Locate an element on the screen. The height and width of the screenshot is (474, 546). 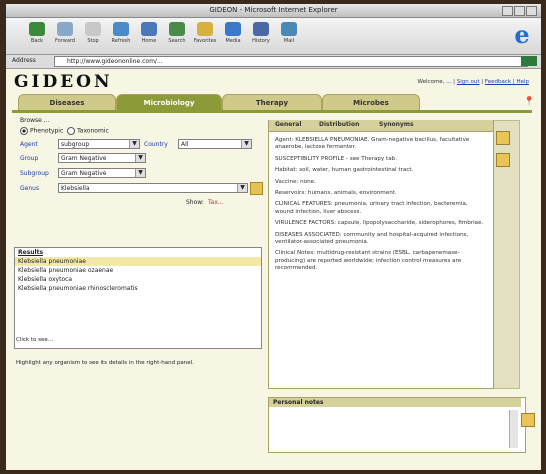
main-tabs: Diseases Microbiology Therapy Microbes is located at coordinates (272, 102).